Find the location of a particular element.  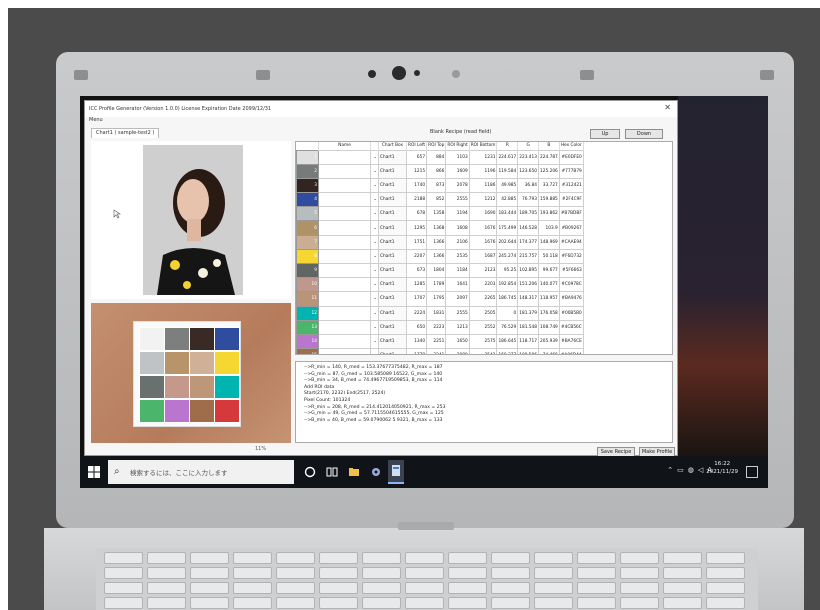

grid-header-cell: ROI Left is located at coordinates (417, 146).